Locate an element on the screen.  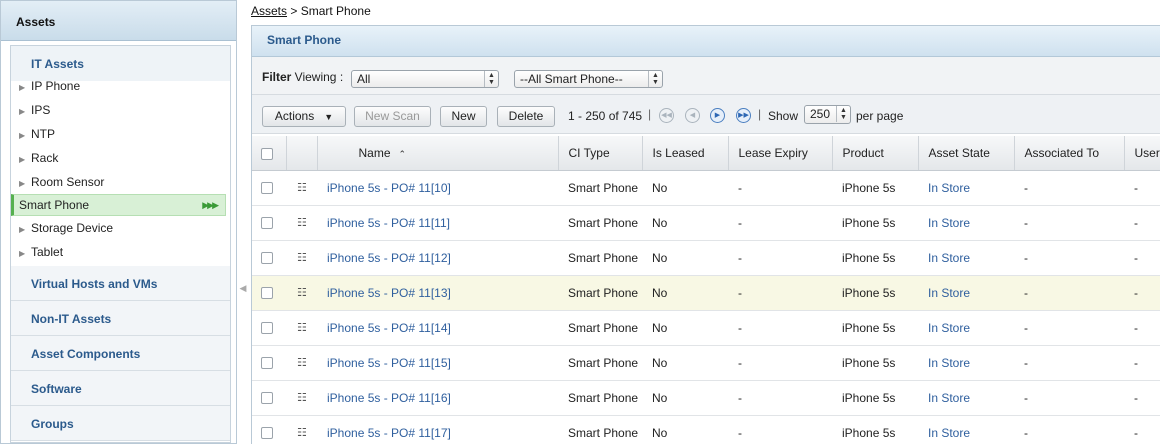
last-page-icon: ▶▶ is located at coordinates (743, 115).